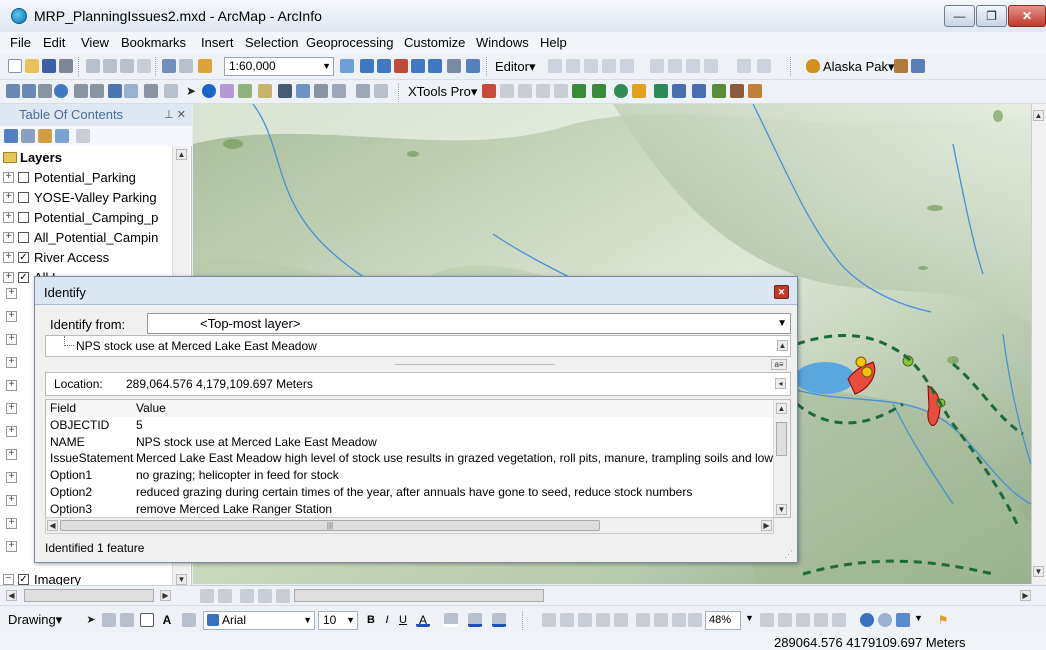 Image resolution: width=1046 pixels, height=650 pixels. What do you see at coordinates (434, 42) in the screenshot?
I see `menu-customize: Customize` at bounding box center [434, 42].